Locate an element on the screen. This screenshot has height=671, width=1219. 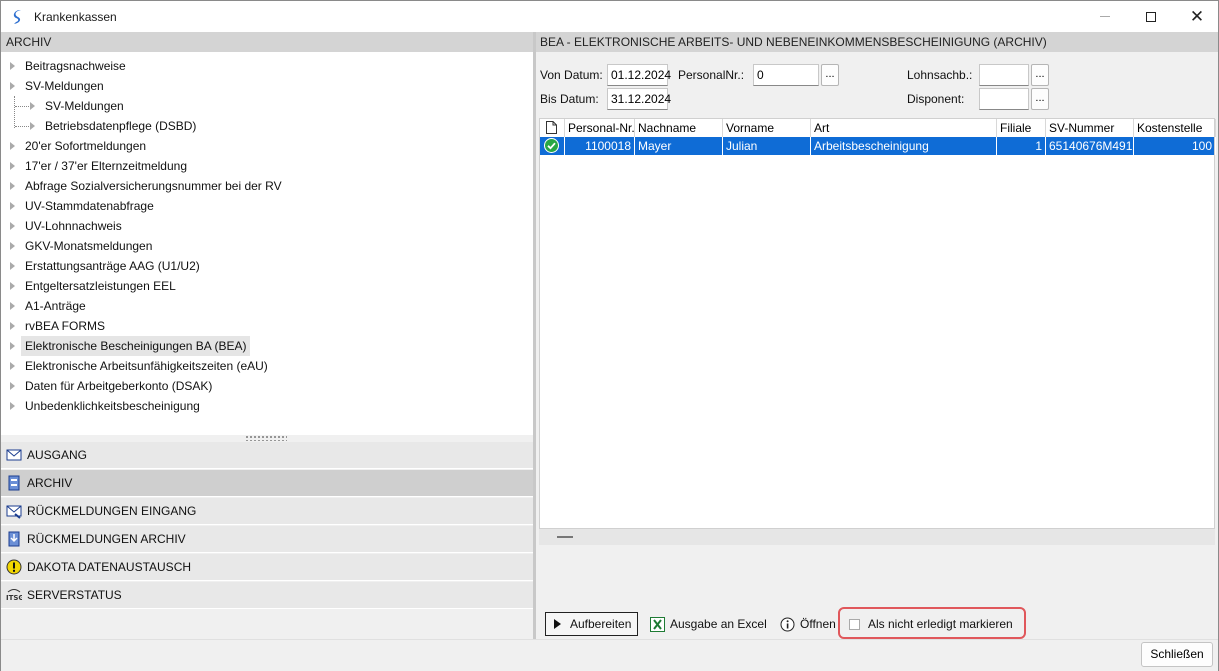
tree-item-label: rvBEA FORMS is located at coordinates (65, 326).